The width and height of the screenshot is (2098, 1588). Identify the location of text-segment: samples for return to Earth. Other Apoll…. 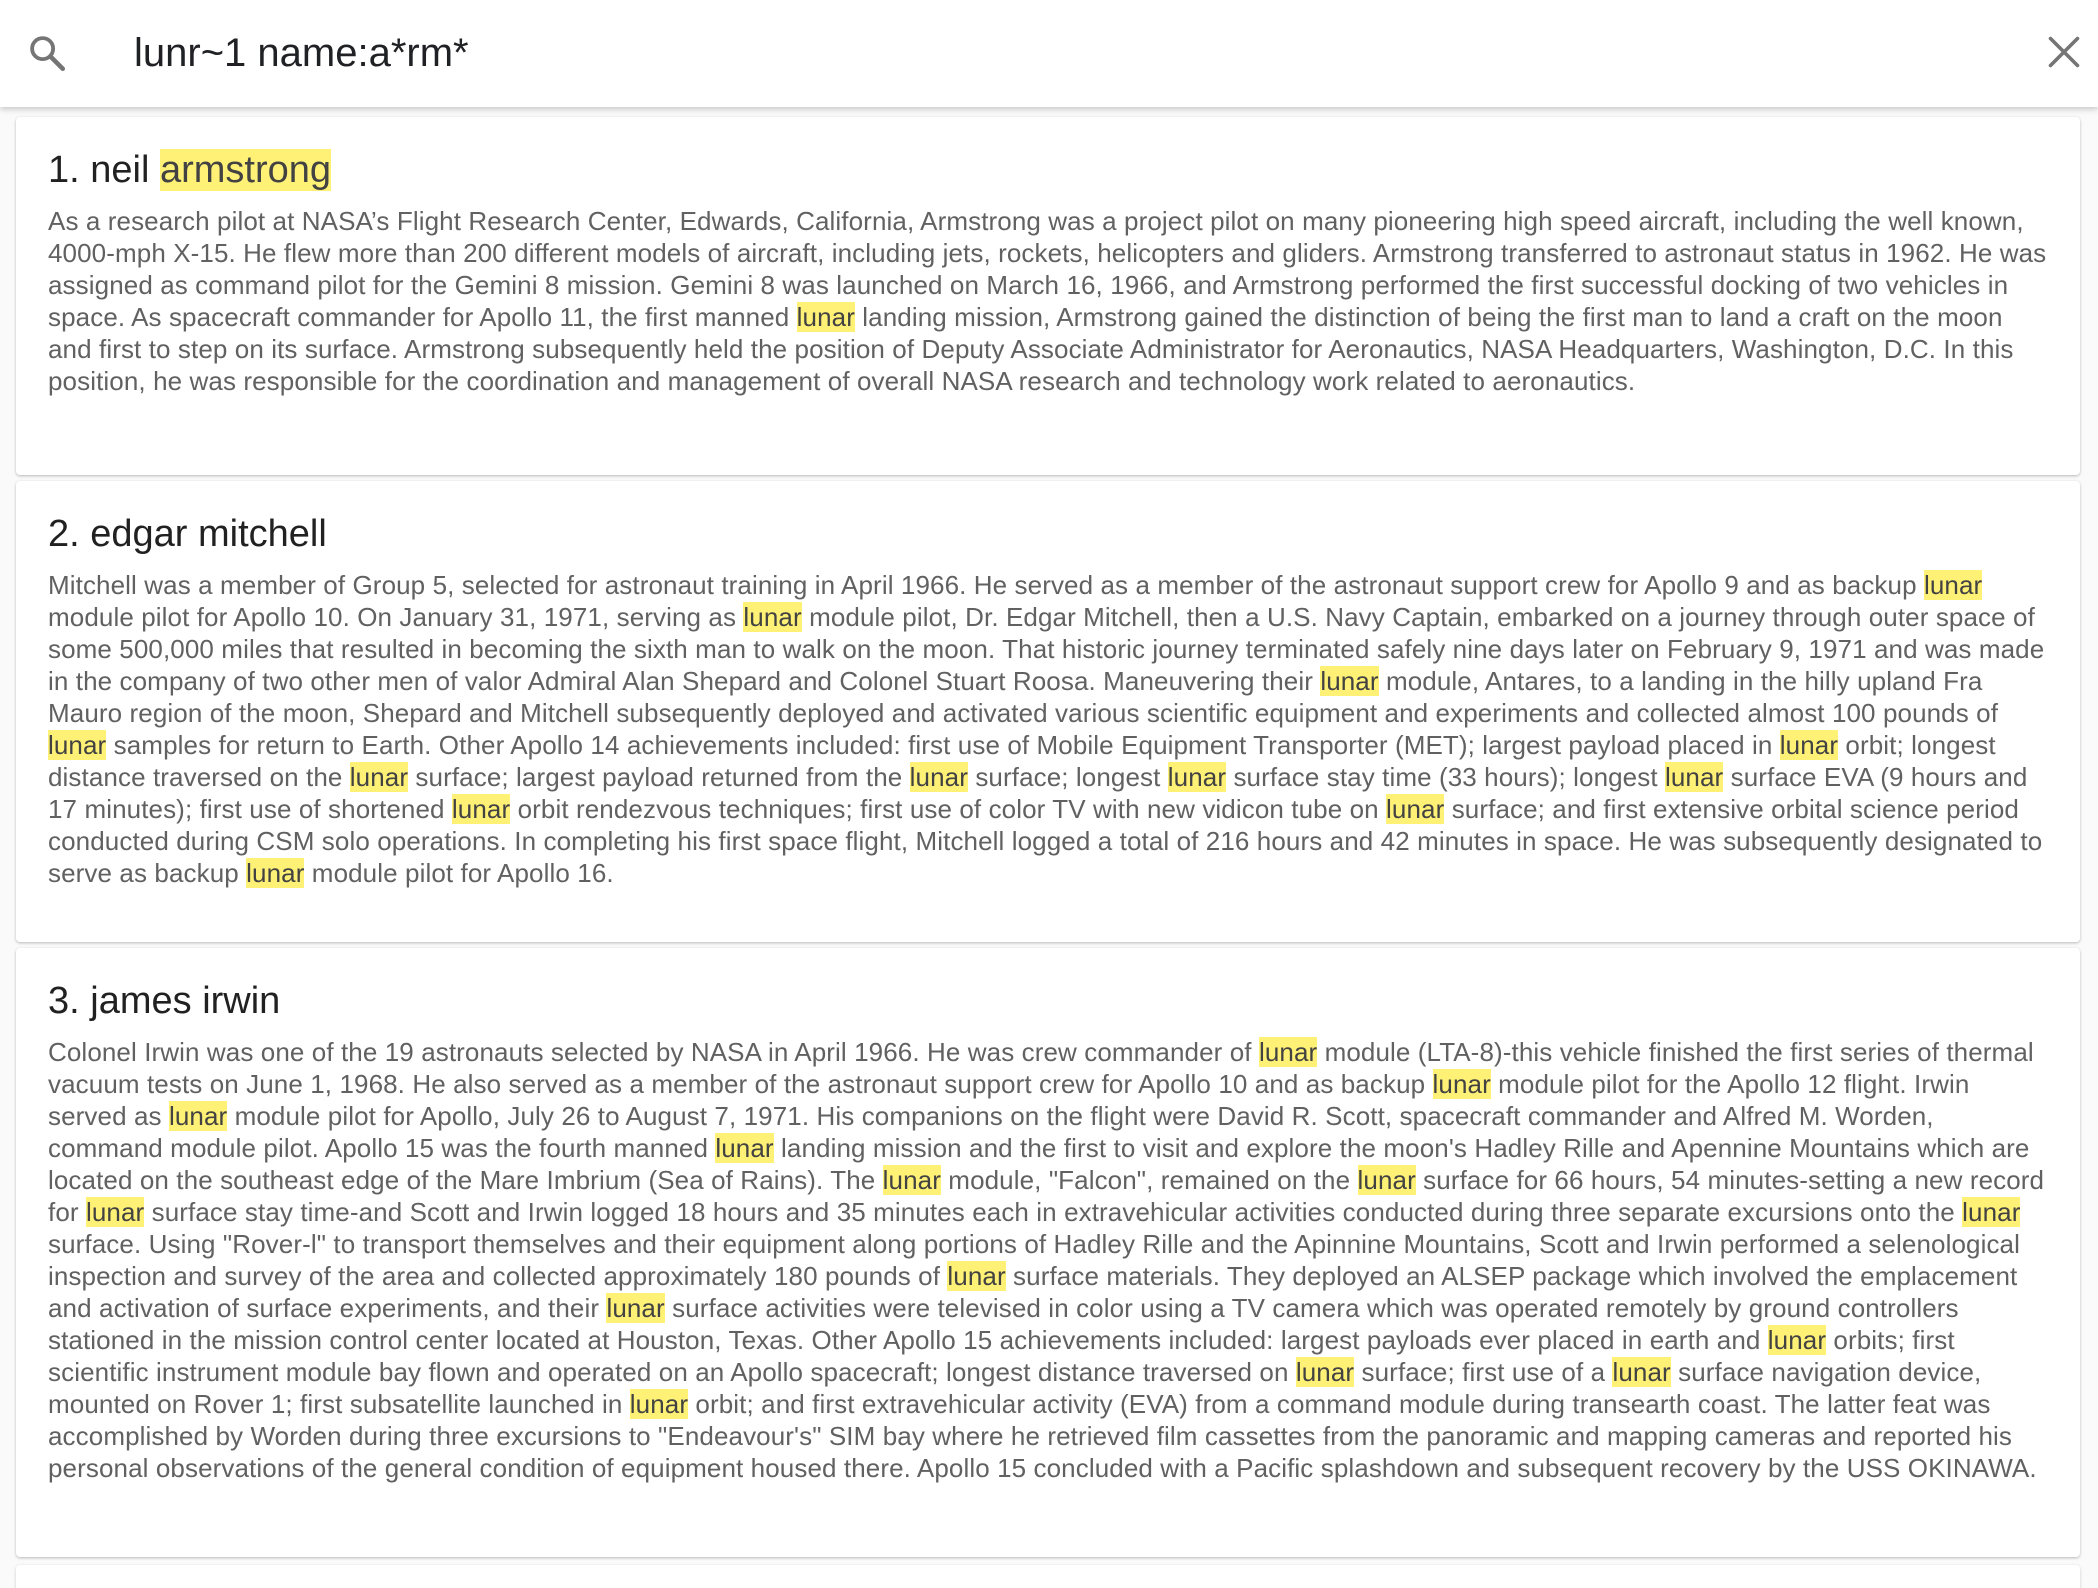
(943, 745).